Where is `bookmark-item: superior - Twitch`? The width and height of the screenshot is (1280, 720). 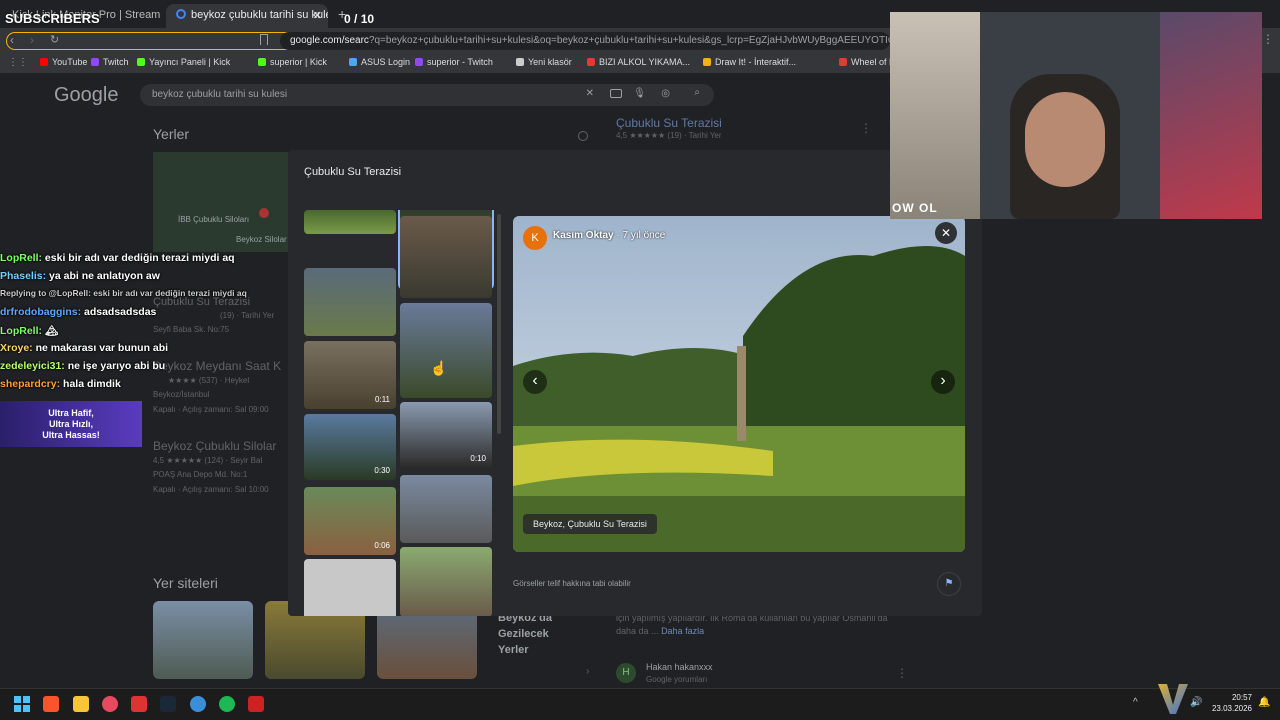
bookmark-item: superior - Twitch is located at coordinates (454, 62).